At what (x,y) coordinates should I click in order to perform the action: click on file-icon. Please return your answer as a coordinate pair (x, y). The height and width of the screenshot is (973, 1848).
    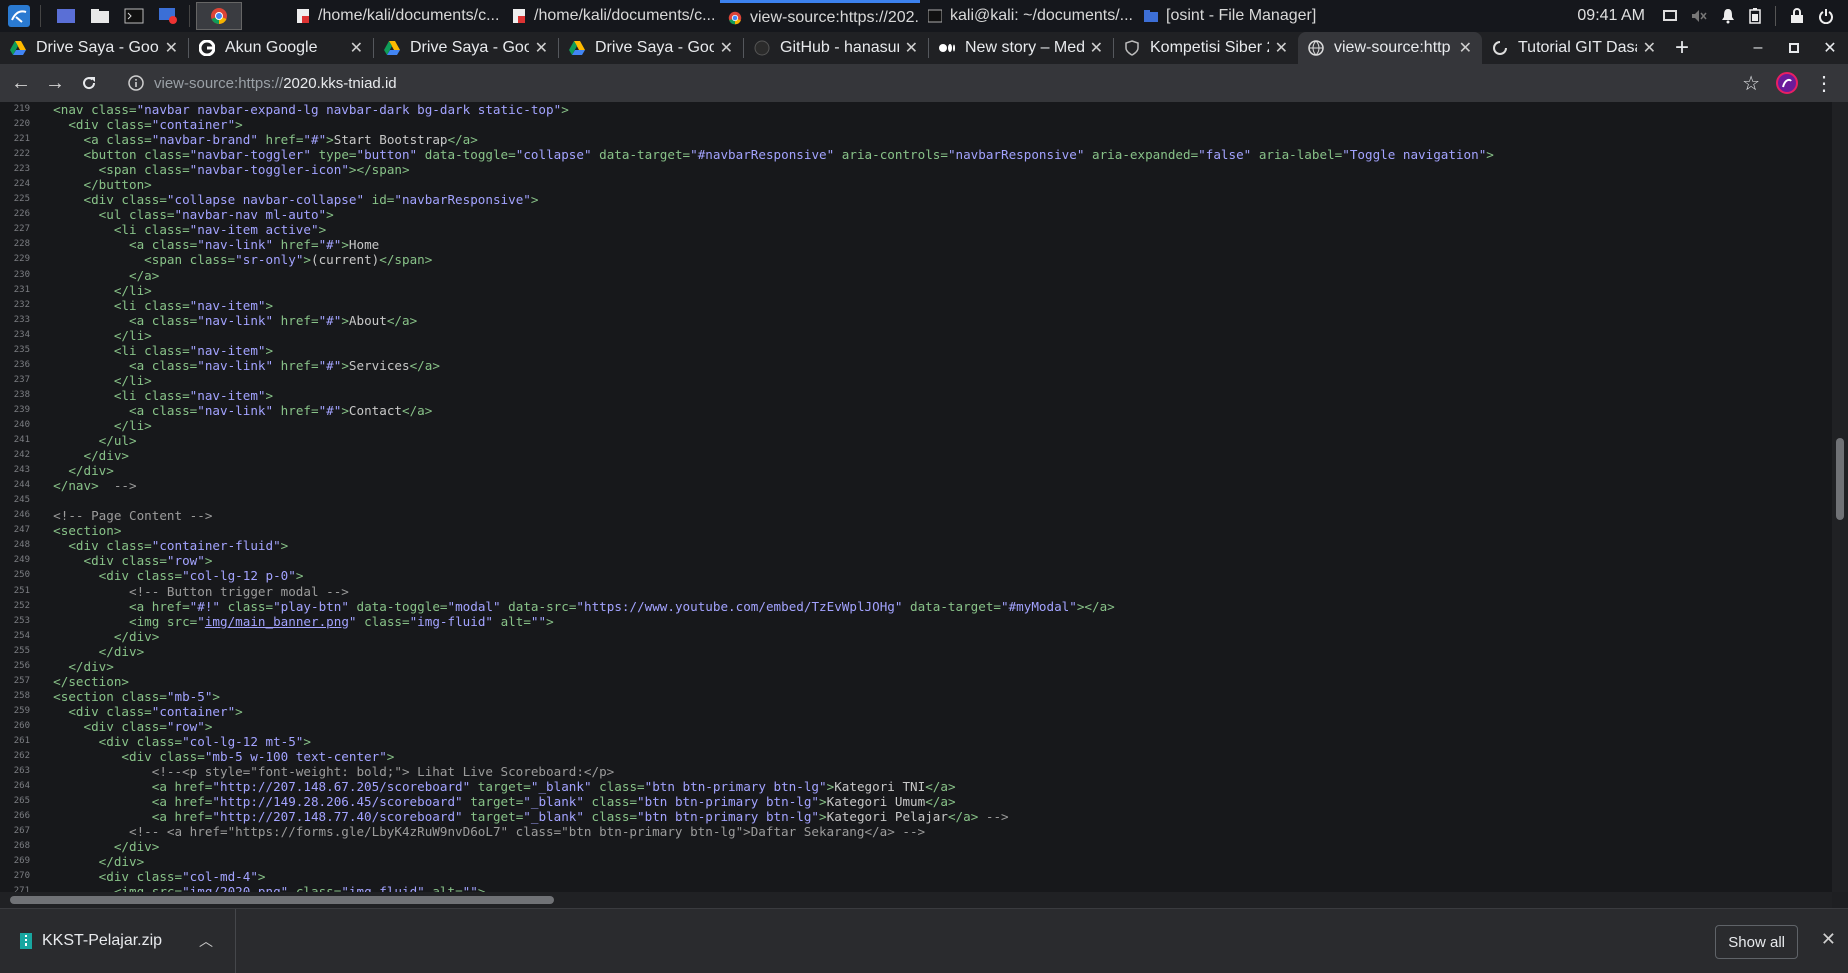
    Looking at the image, I should click on (519, 16).